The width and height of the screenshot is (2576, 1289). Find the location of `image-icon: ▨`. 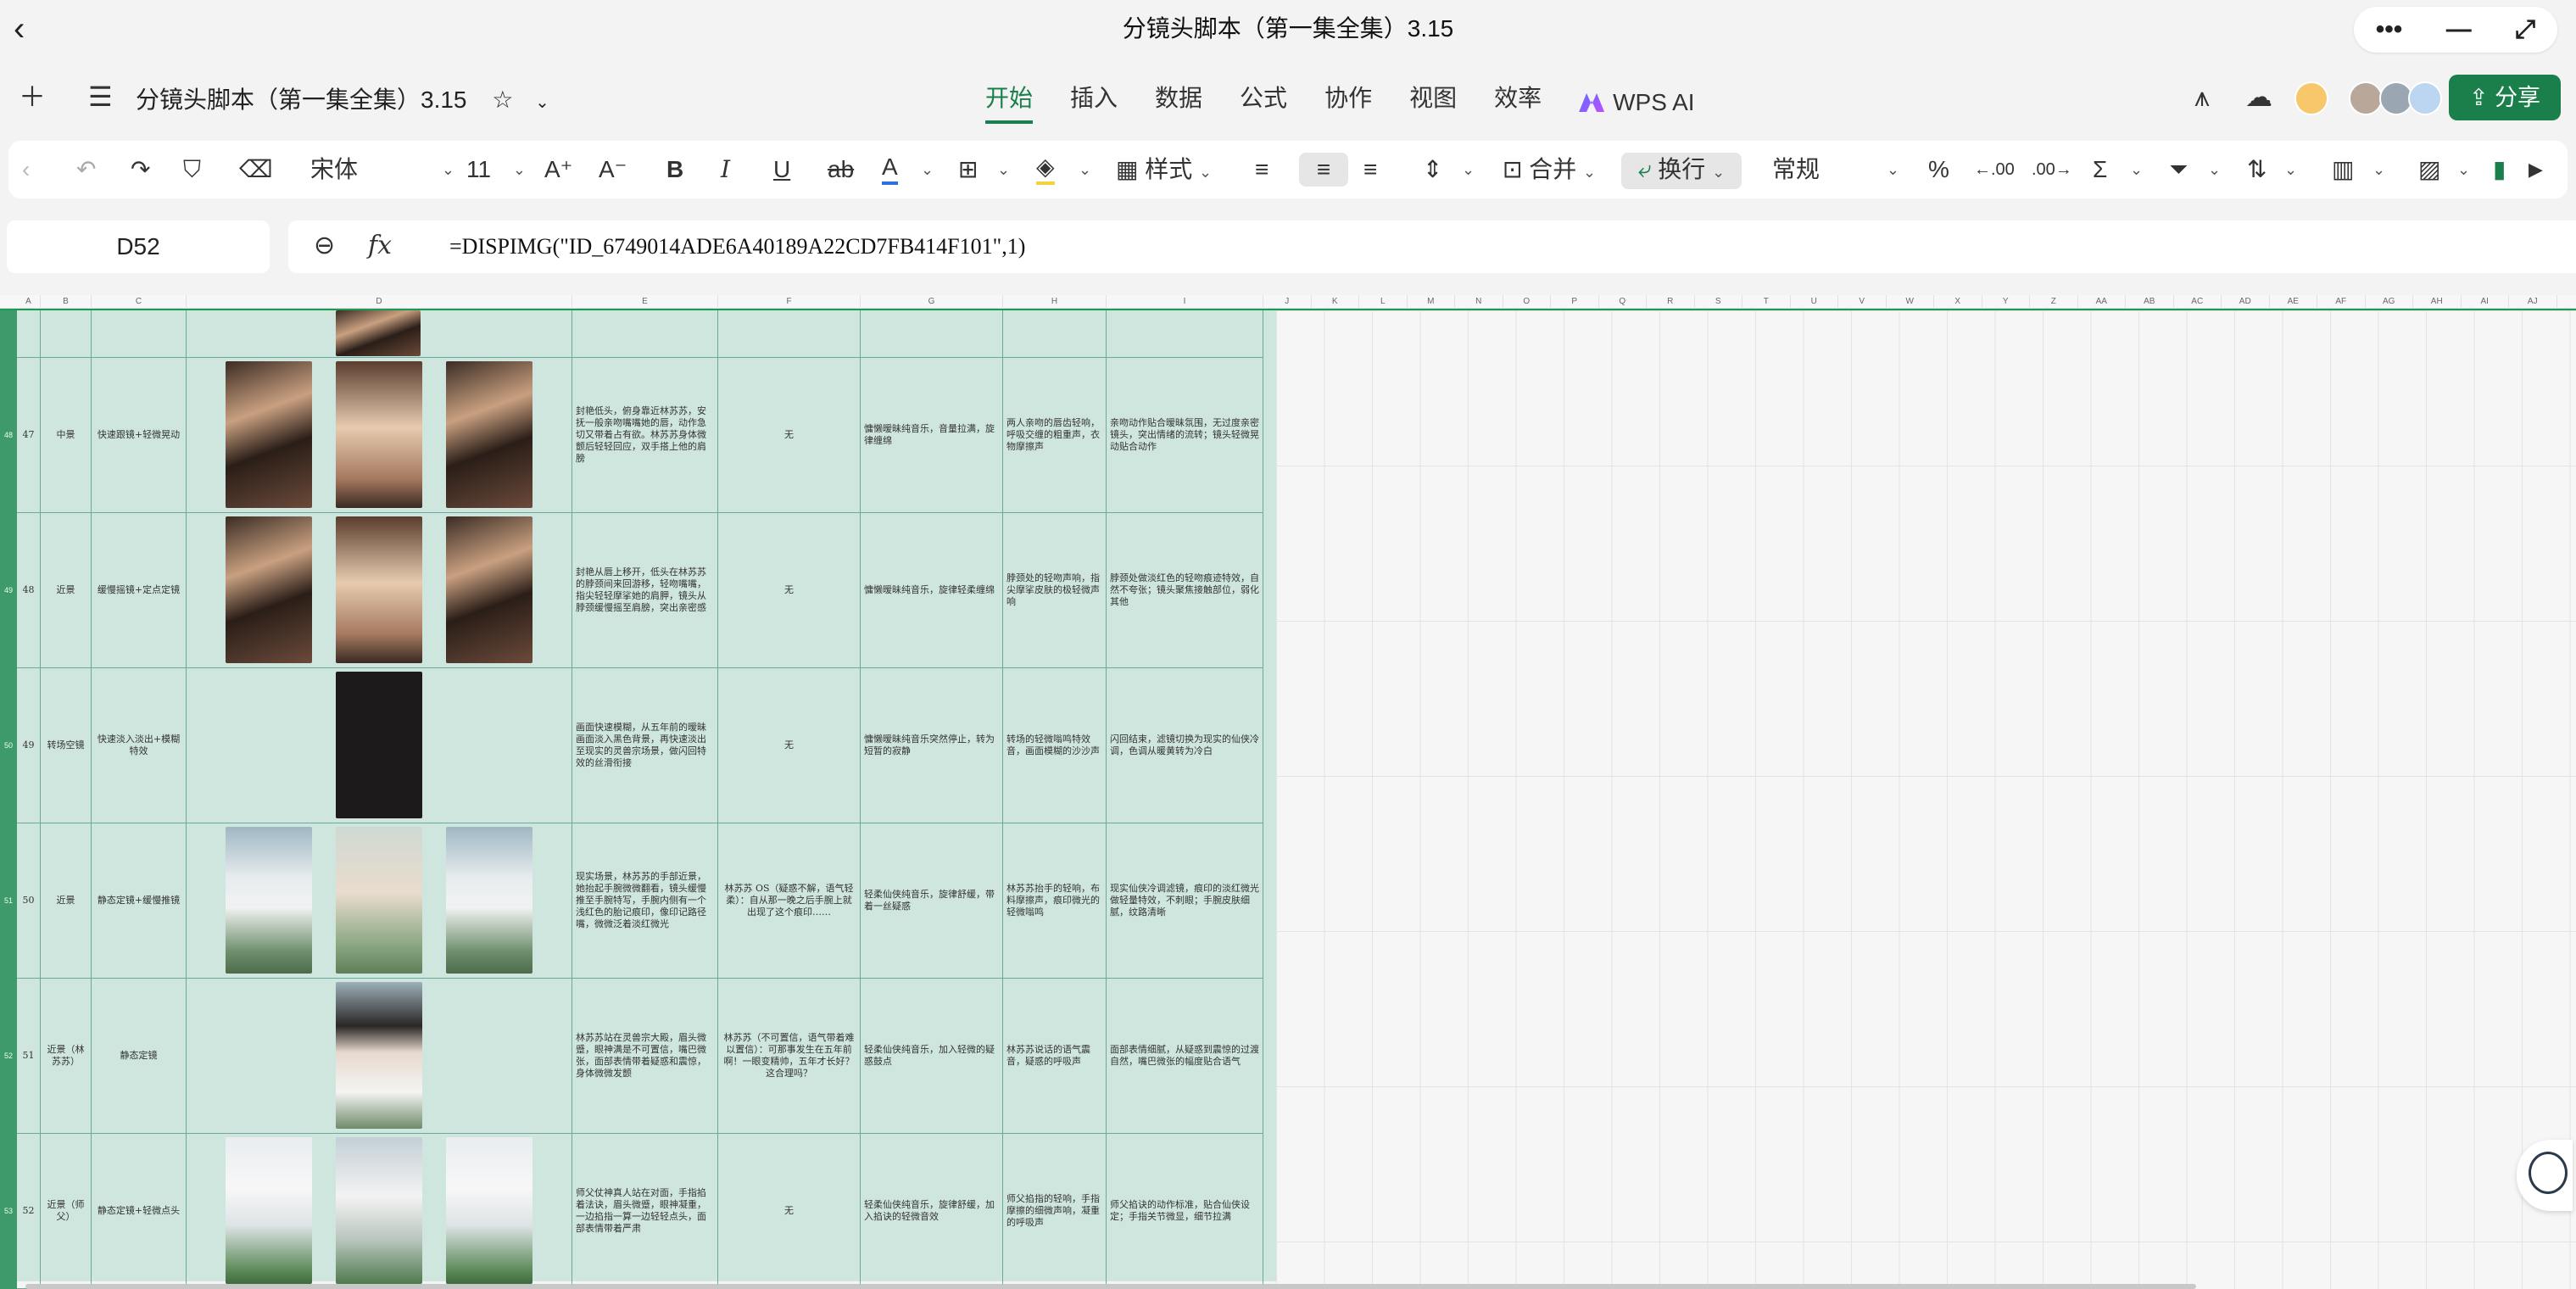

image-icon: ▨ is located at coordinates (2429, 170).